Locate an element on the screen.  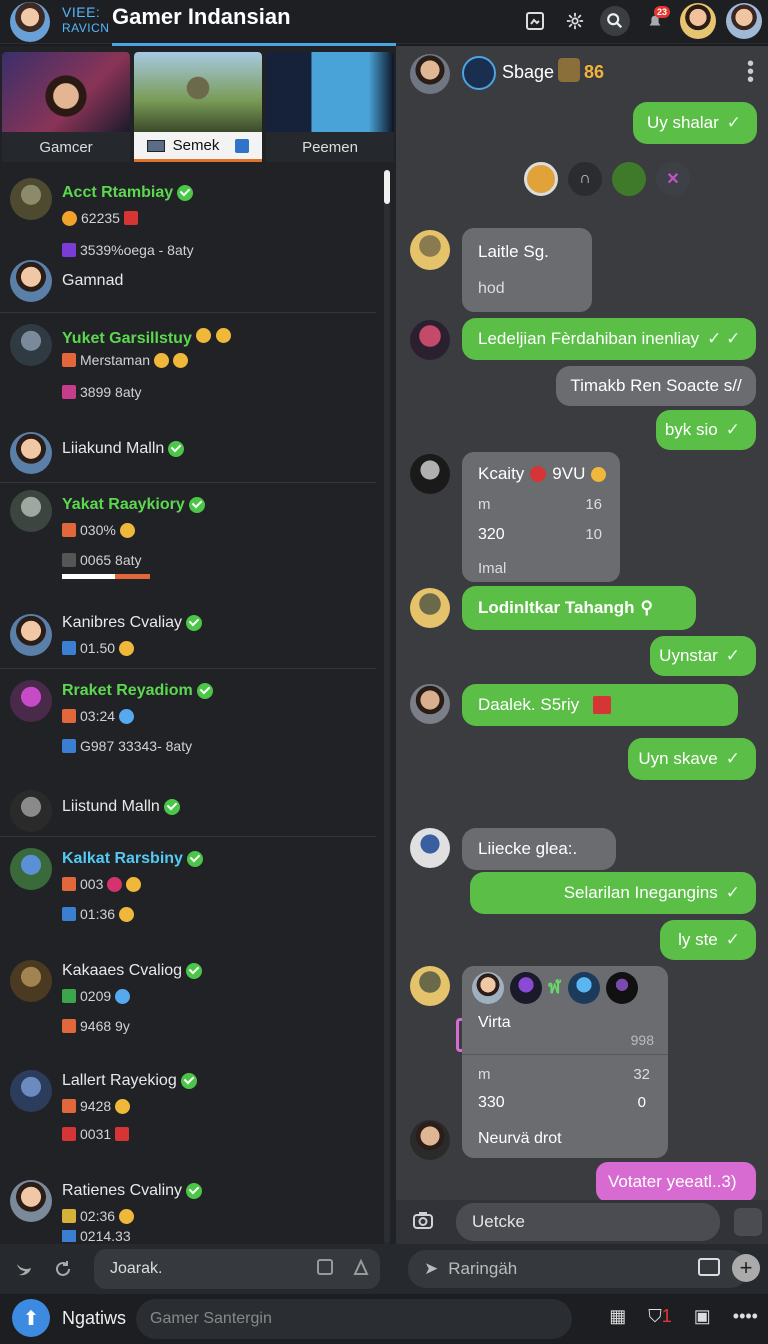
conversation-line3: 01:36 is located at coordinates (98, 914).